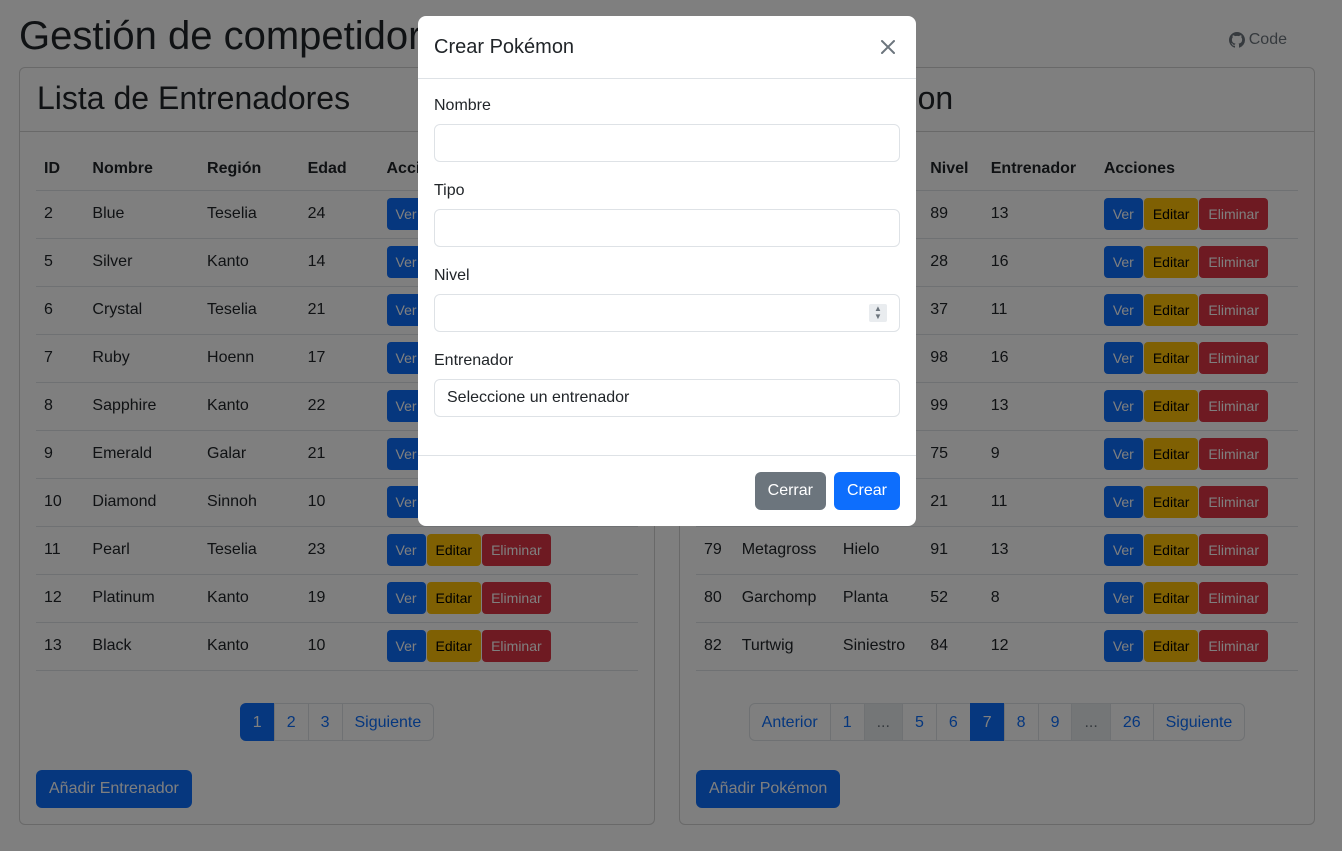 This screenshot has height=851, width=1342. Describe the element at coordinates (667, 228) in the screenshot. I see `type-input` at that location.